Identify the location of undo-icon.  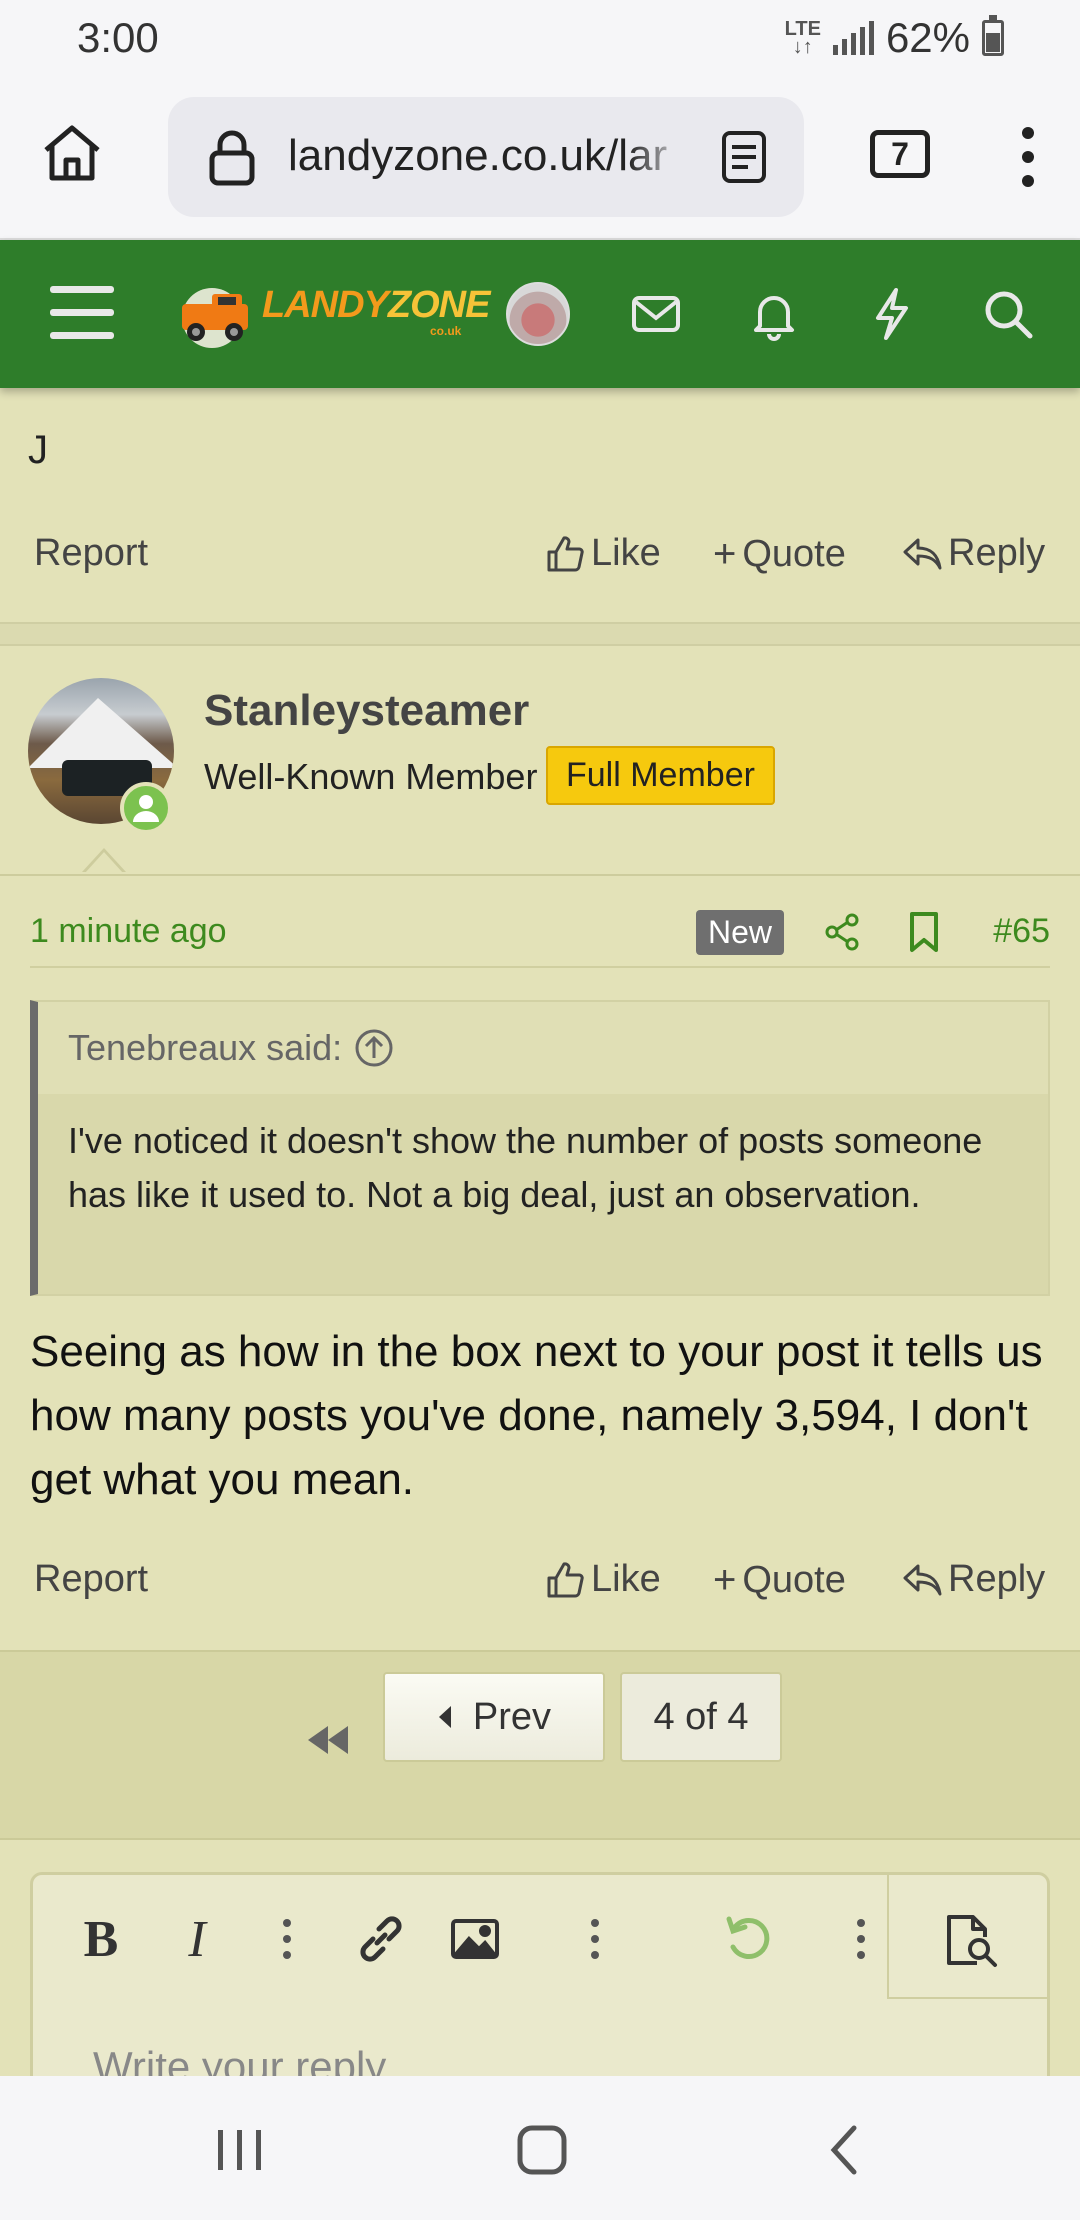
(749, 1939).